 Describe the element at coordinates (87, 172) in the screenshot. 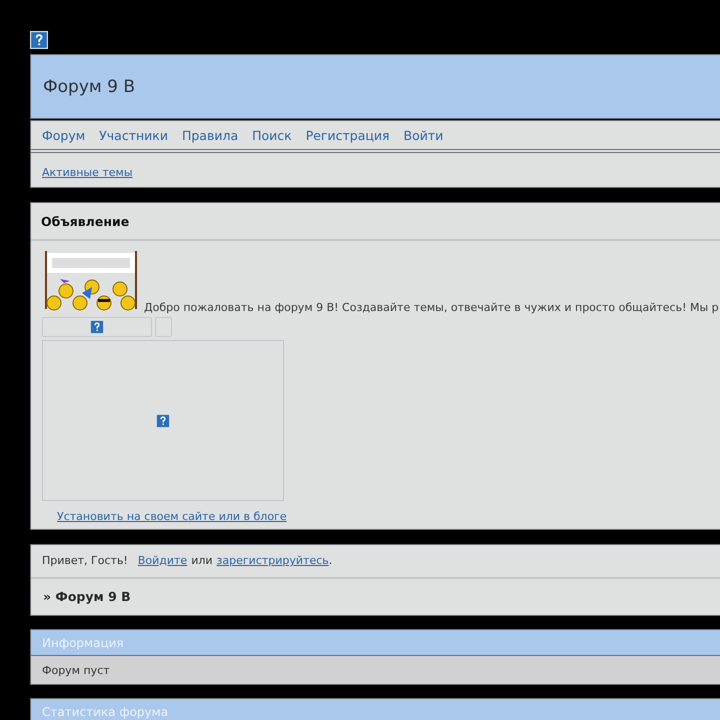

I see `active-topics-link: Активные темы` at that location.